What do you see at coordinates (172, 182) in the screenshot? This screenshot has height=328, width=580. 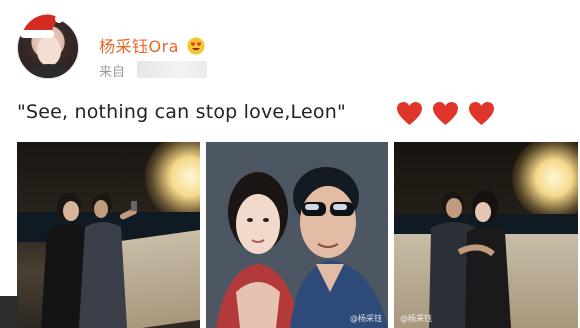 I see `lamp-light` at bounding box center [172, 182].